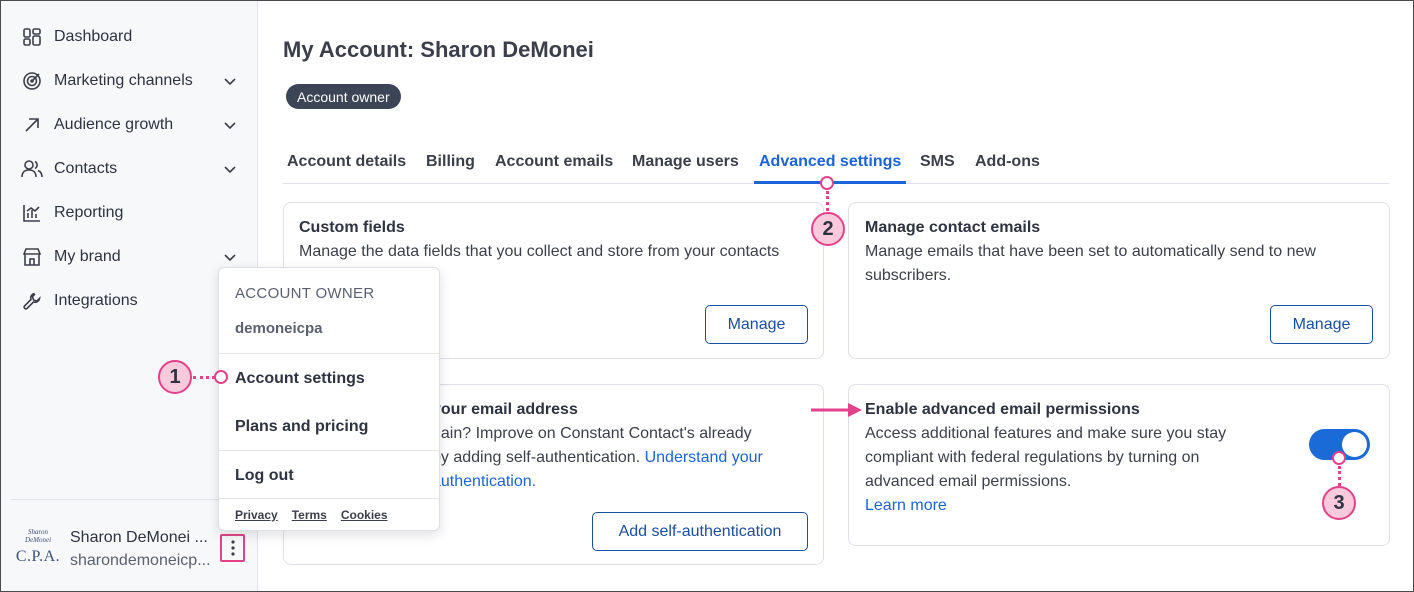 The width and height of the screenshot is (1414, 592). What do you see at coordinates (32, 257) in the screenshot?
I see `storefront-icon` at bounding box center [32, 257].